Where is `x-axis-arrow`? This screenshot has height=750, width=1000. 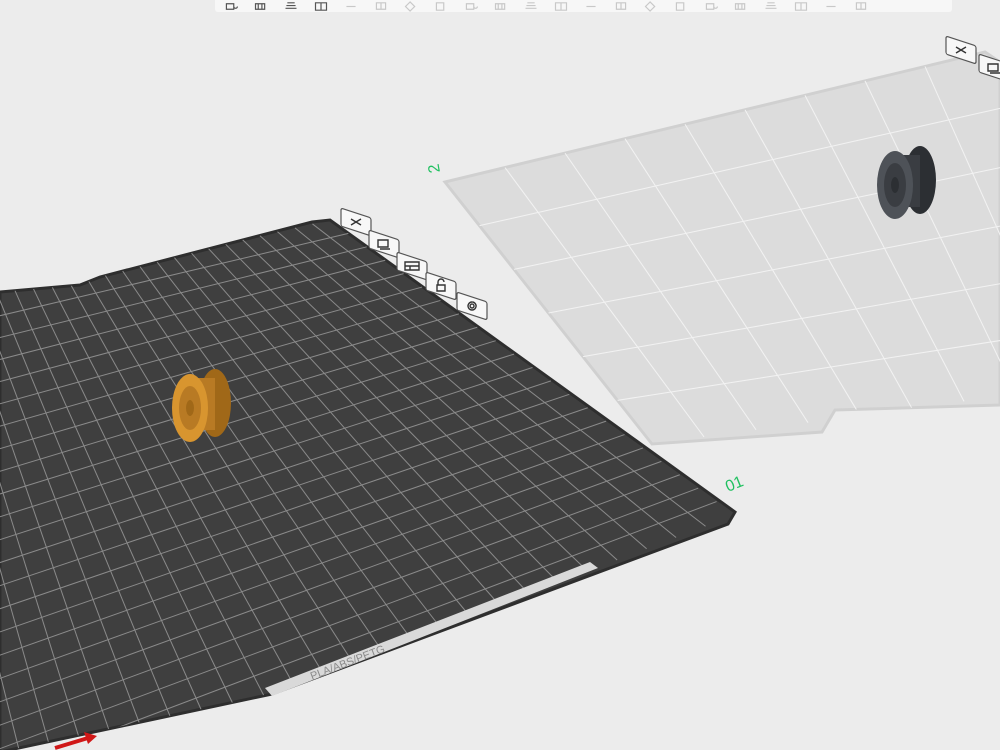
x-axis-arrow is located at coordinates (75, 741).